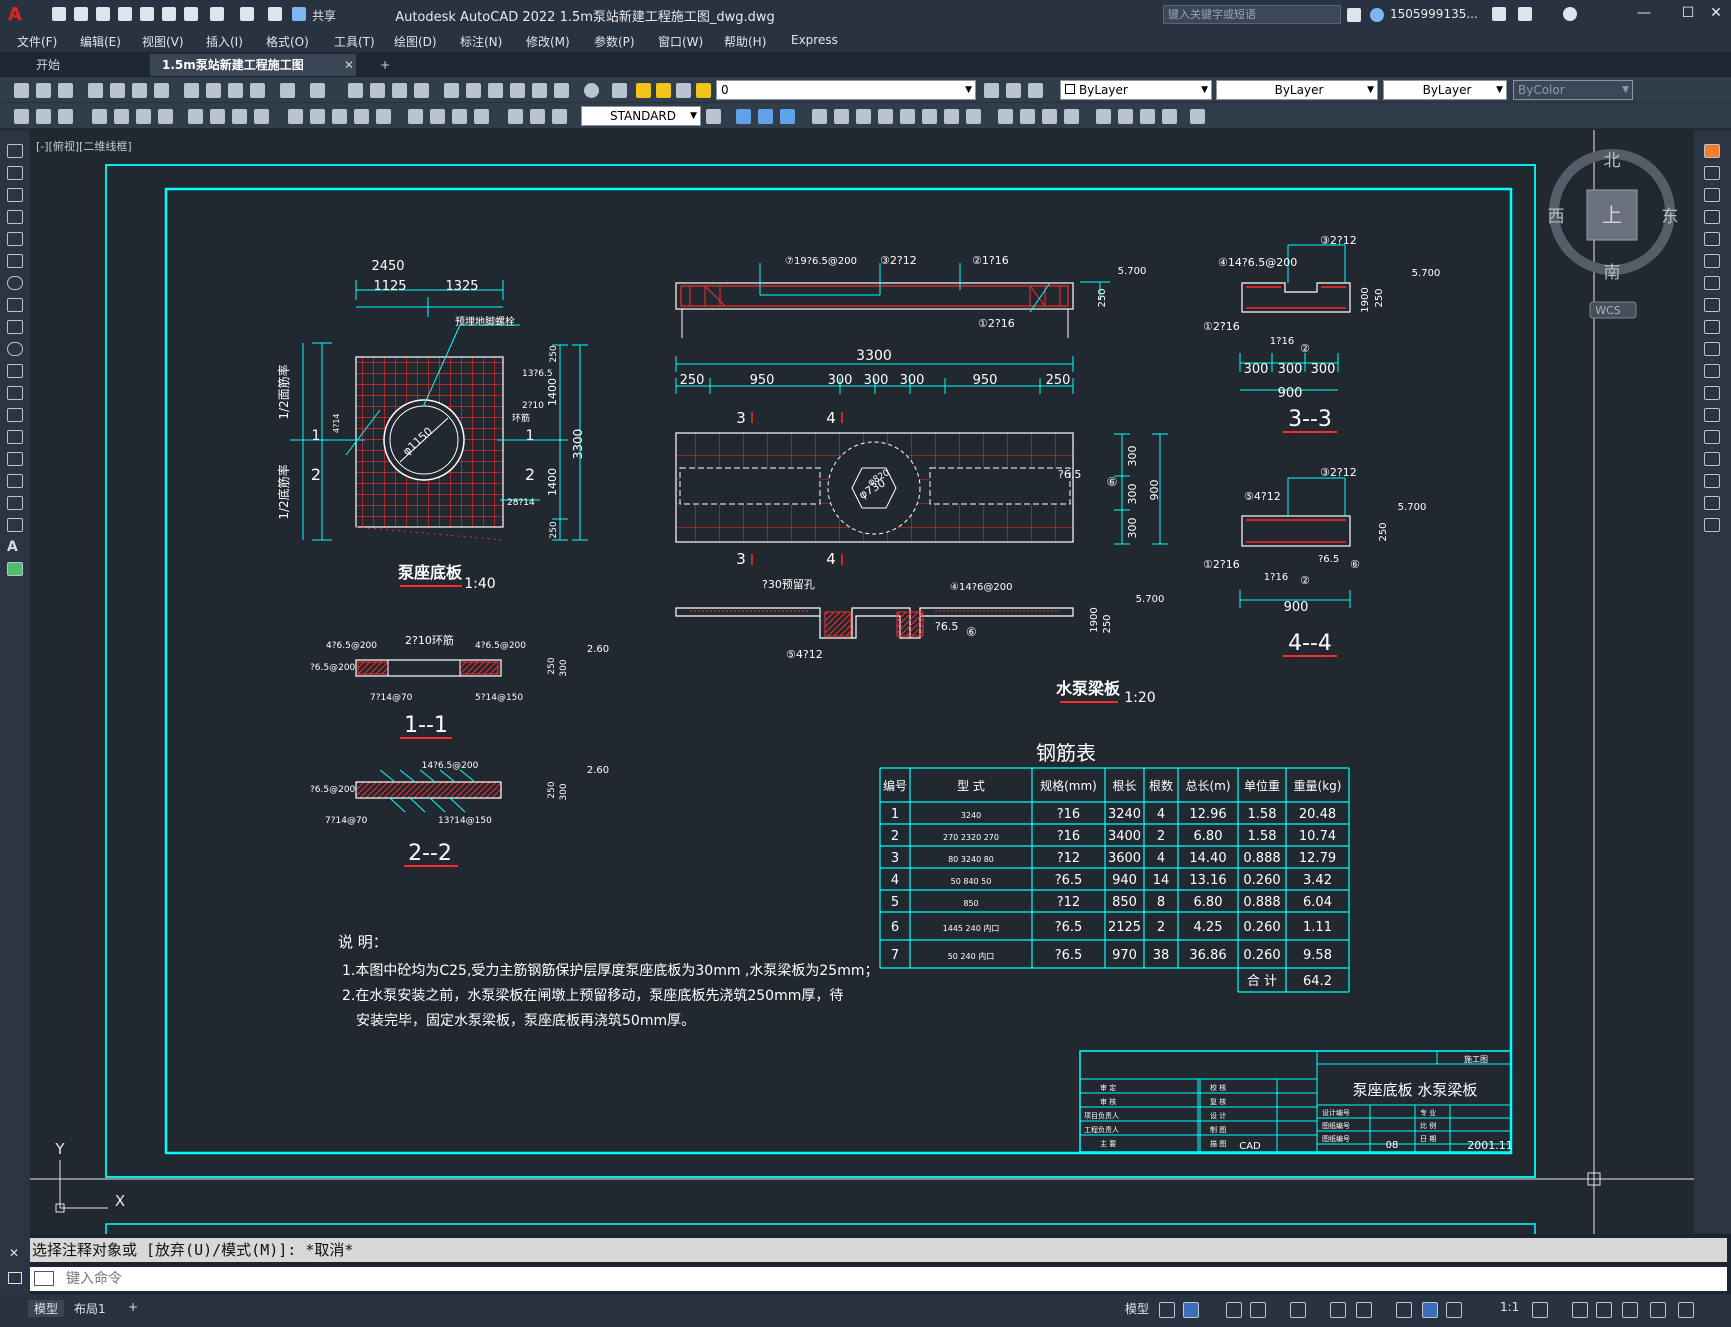 The height and width of the screenshot is (1327, 1731). I want to click on quick-dimension-icon, so click(295, 116).